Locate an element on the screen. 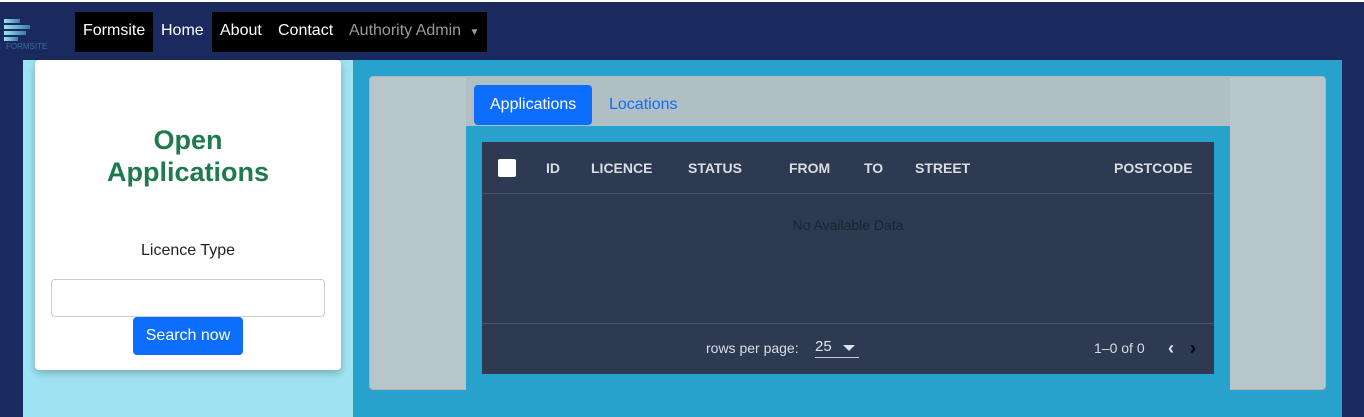  logo-text: FORMSITE is located at coordinates (27, 46).